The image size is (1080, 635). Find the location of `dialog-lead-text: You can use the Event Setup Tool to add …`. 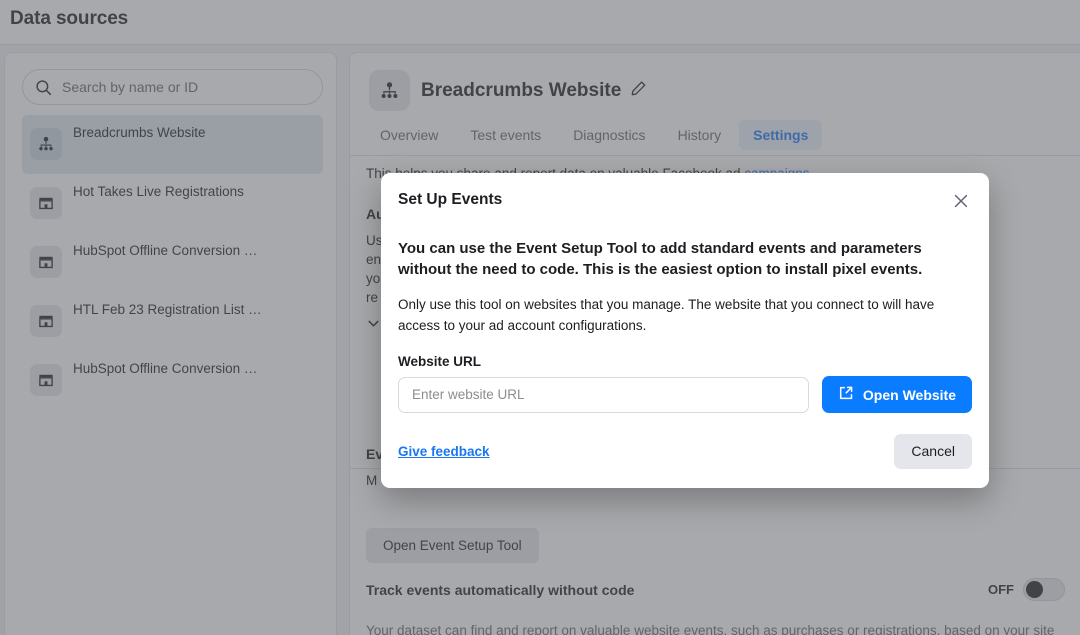

dialog-lead-text: You can use the Event Setup Tool to add … is located at coordinates (660, 259).